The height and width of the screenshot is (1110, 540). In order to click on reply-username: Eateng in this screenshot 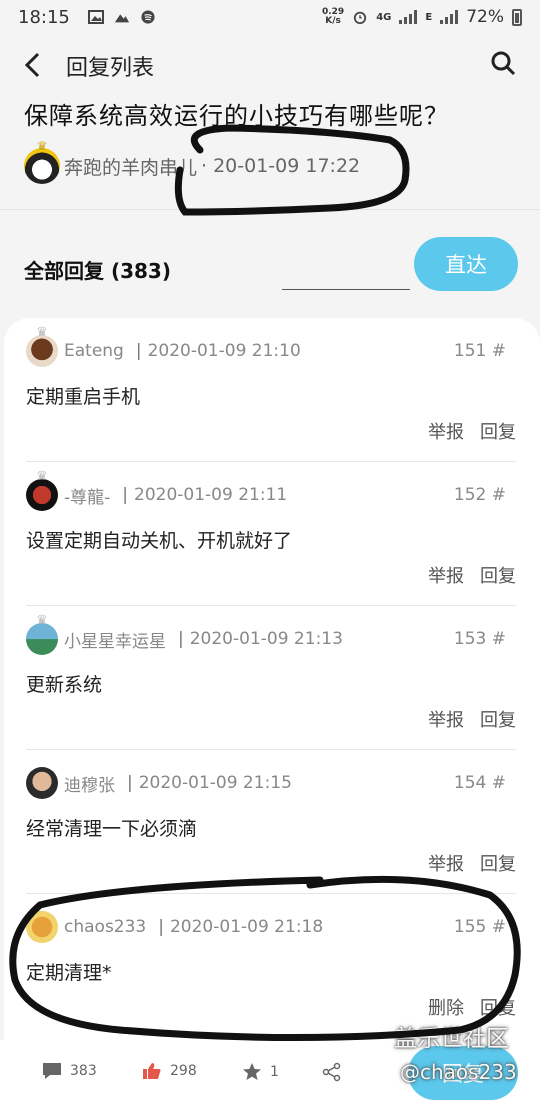, I will do `click(94, 351)`.